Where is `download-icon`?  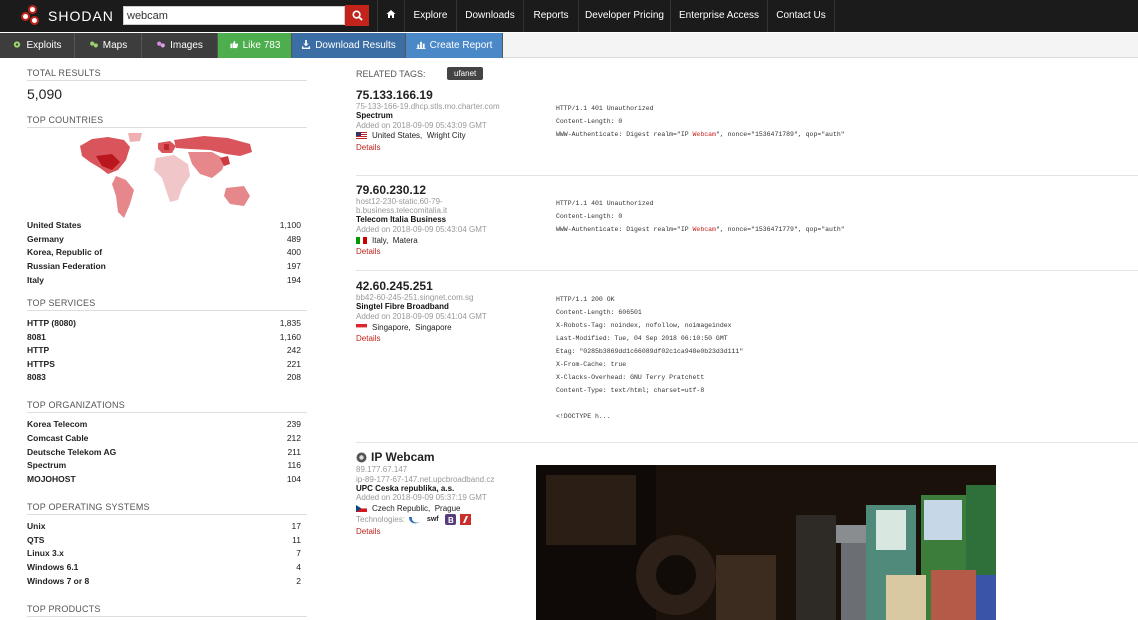 download-icon is located at coordinates (306, 44).